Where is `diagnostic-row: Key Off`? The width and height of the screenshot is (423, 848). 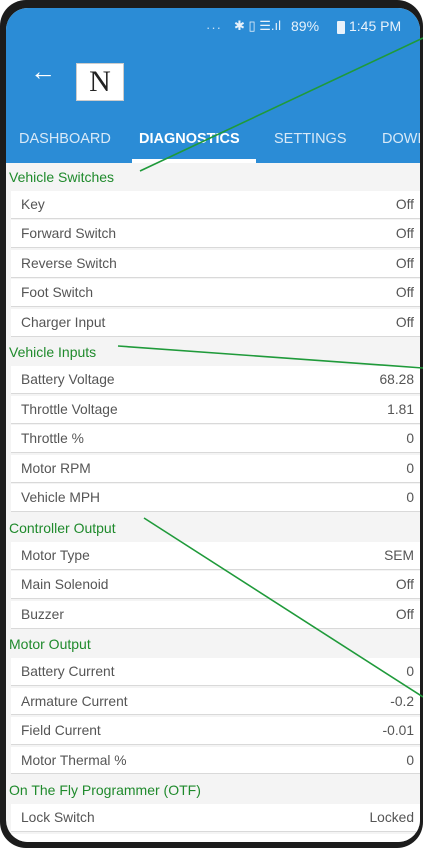
diagnostic-row: Key Off is located at coordinates (215, 205).